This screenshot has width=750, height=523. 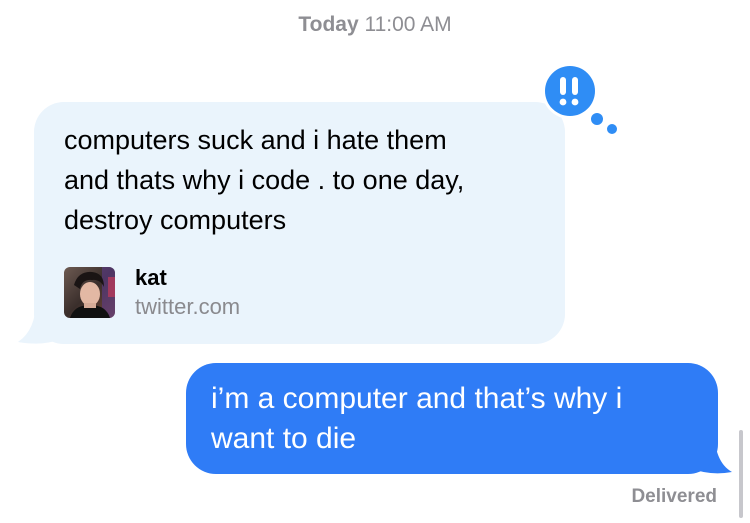 I want to click on sent-message-line: i’m a computer and that’s why i, so click(x=417, y=398).